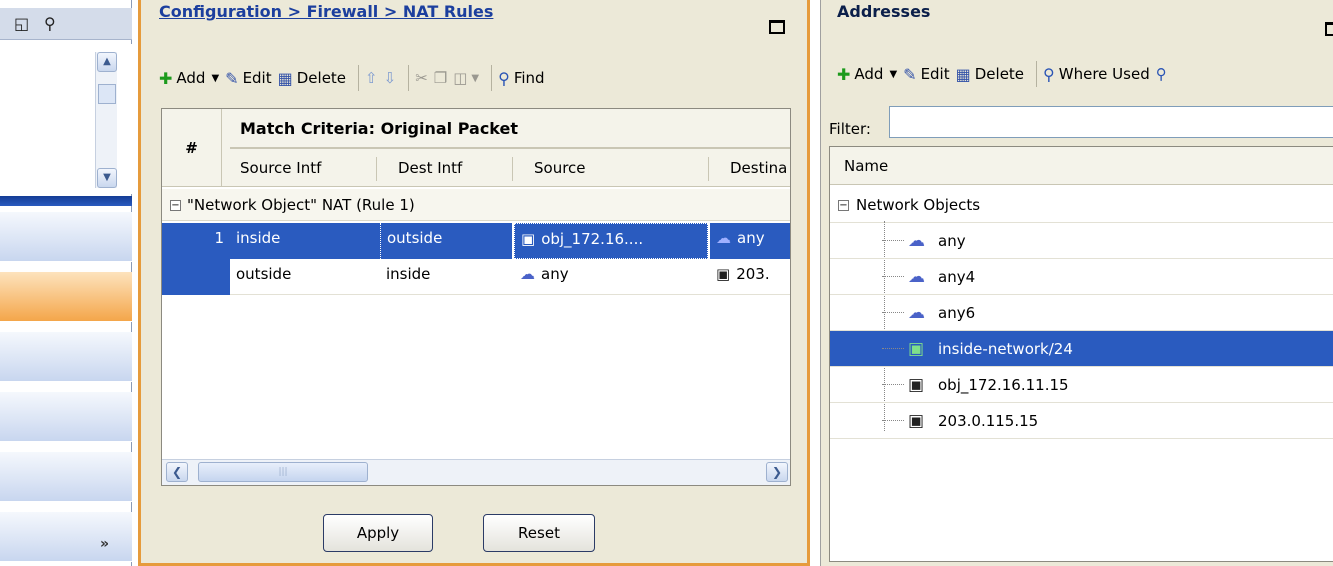 The height and width of the screenshot is (566, 1333). What do you see at coordinates (1081, 277) in the screenshot?
I see `list-item: ☁ any4` at bounding box center [1081, 277].